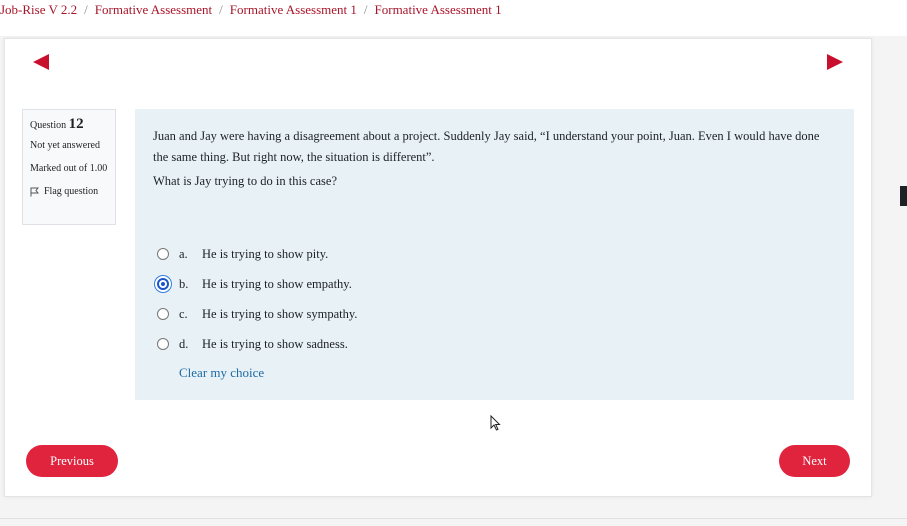 The image size is (907, 526). What do you see at coordinates (72, 461) in the screenshot?
I see `previous-button: Previous` at bounding box center [72, 461].